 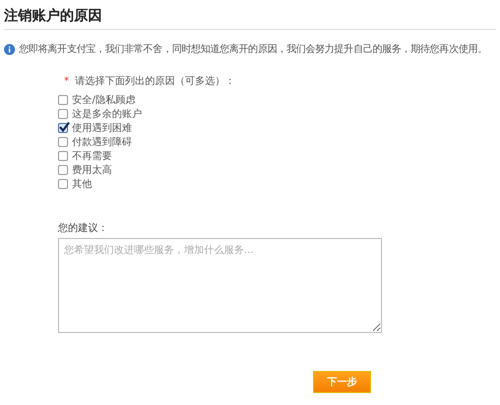 I want to click on option-label: 安全/隐私顾虑, so click(x=104, y=100).